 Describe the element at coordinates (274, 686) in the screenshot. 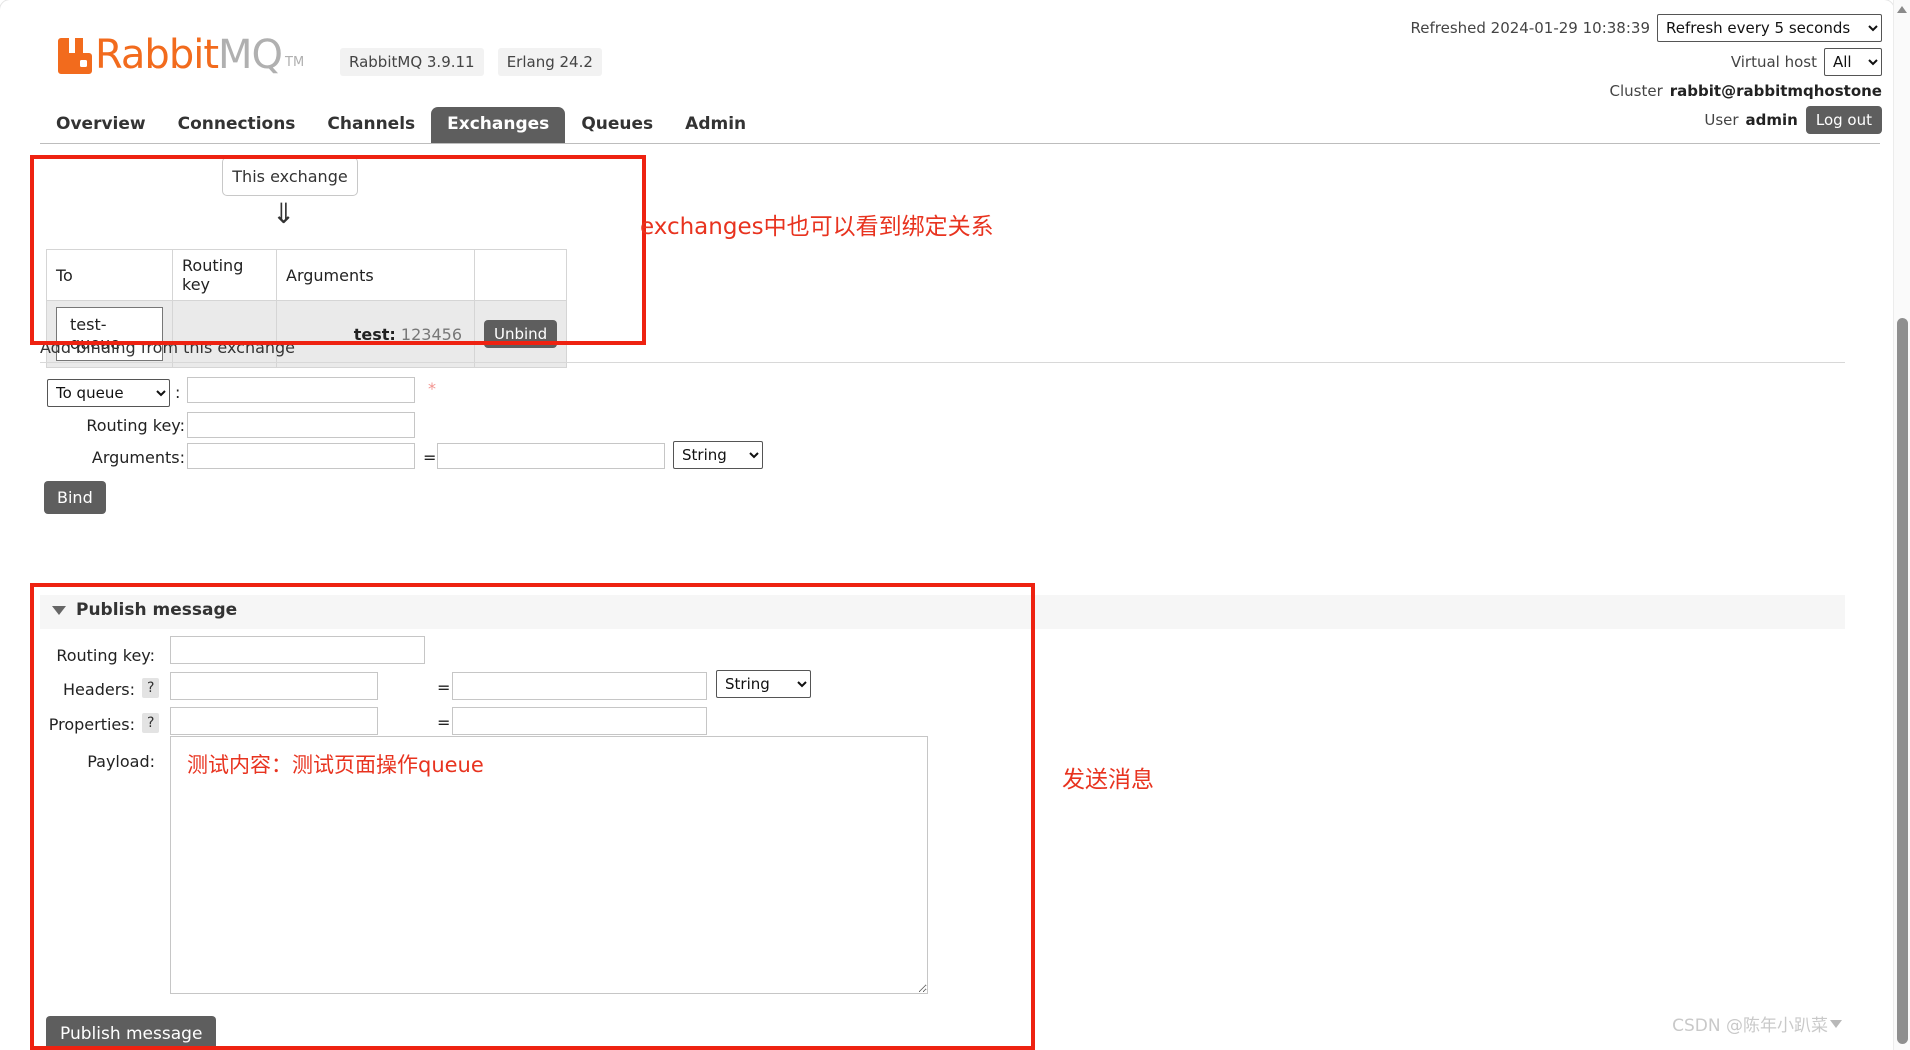

I see `publish-header-key-input` at that location.